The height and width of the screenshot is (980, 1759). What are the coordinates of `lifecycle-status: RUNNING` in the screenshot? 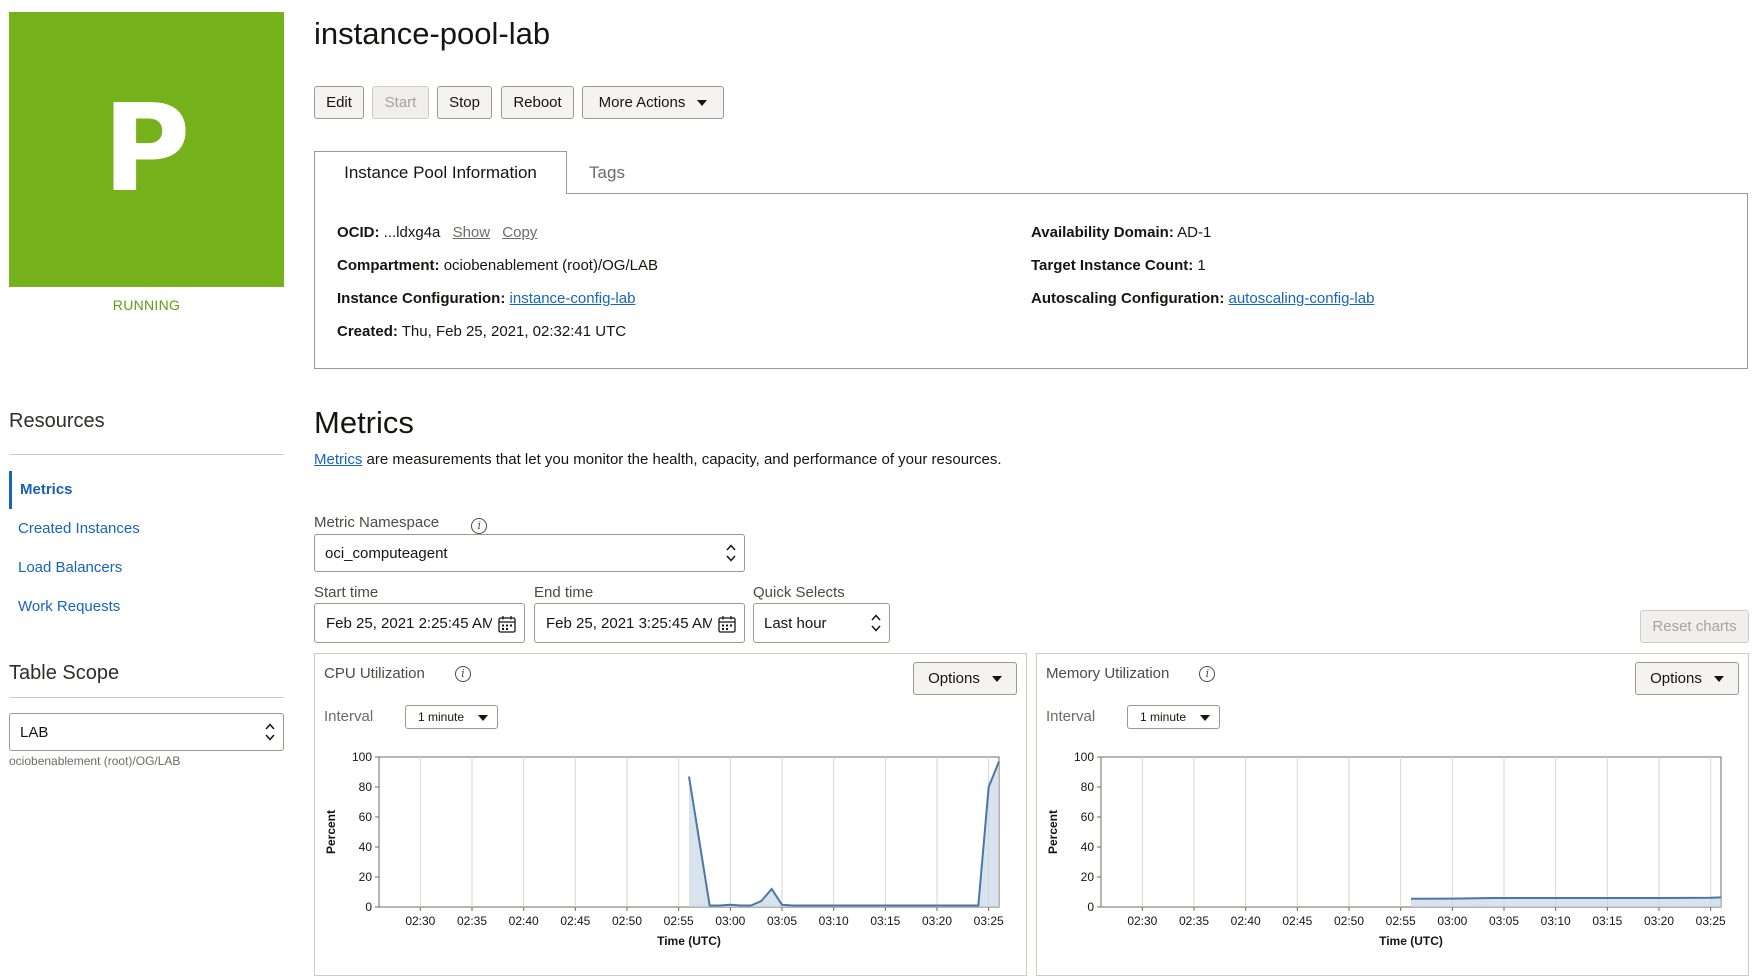 It's located at (146, 305).